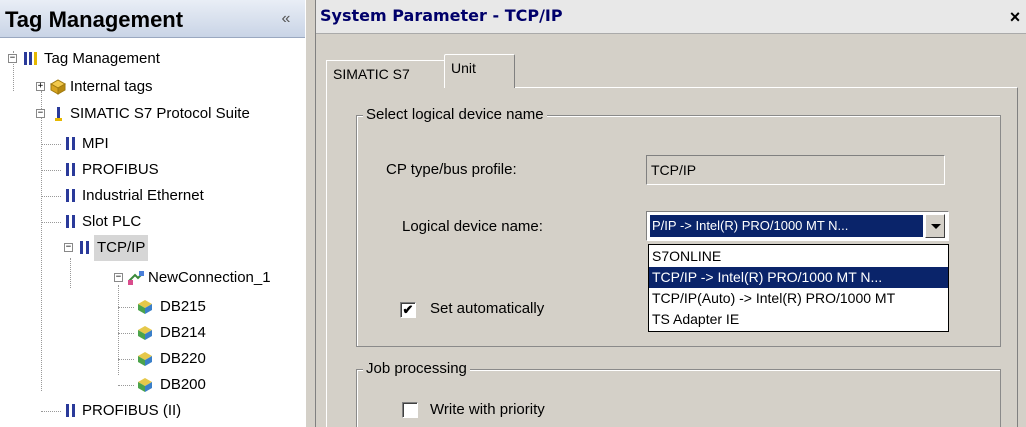  I want to click on tree-item-mpi: MPI, so click(150, 144).